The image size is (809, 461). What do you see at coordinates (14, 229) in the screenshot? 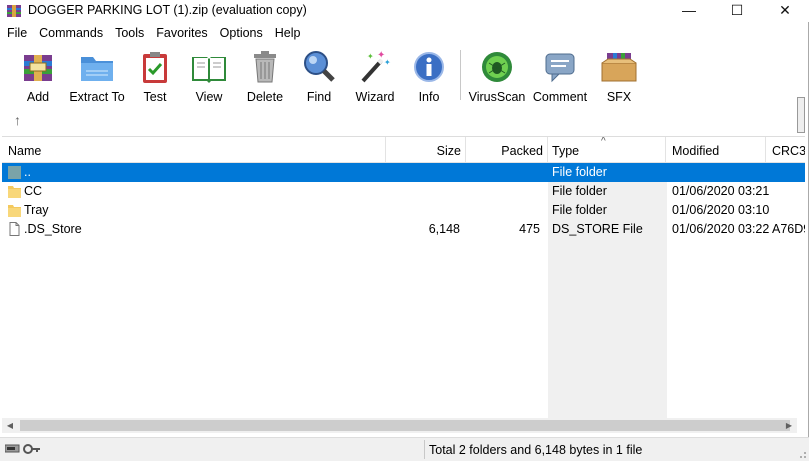
I see `file-icon` at bounding box center [14, 229].